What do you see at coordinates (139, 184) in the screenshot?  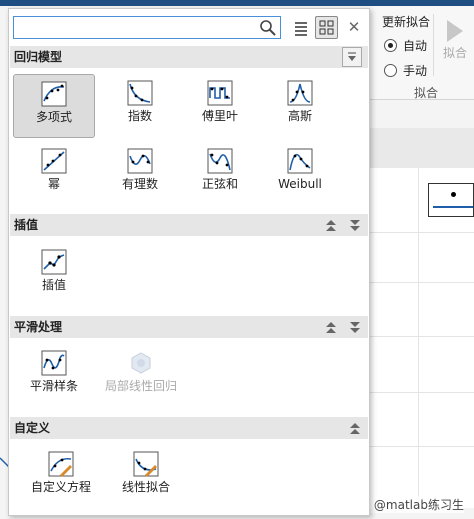 I see `item-label: 有理数` at bounding box center [139, 184].